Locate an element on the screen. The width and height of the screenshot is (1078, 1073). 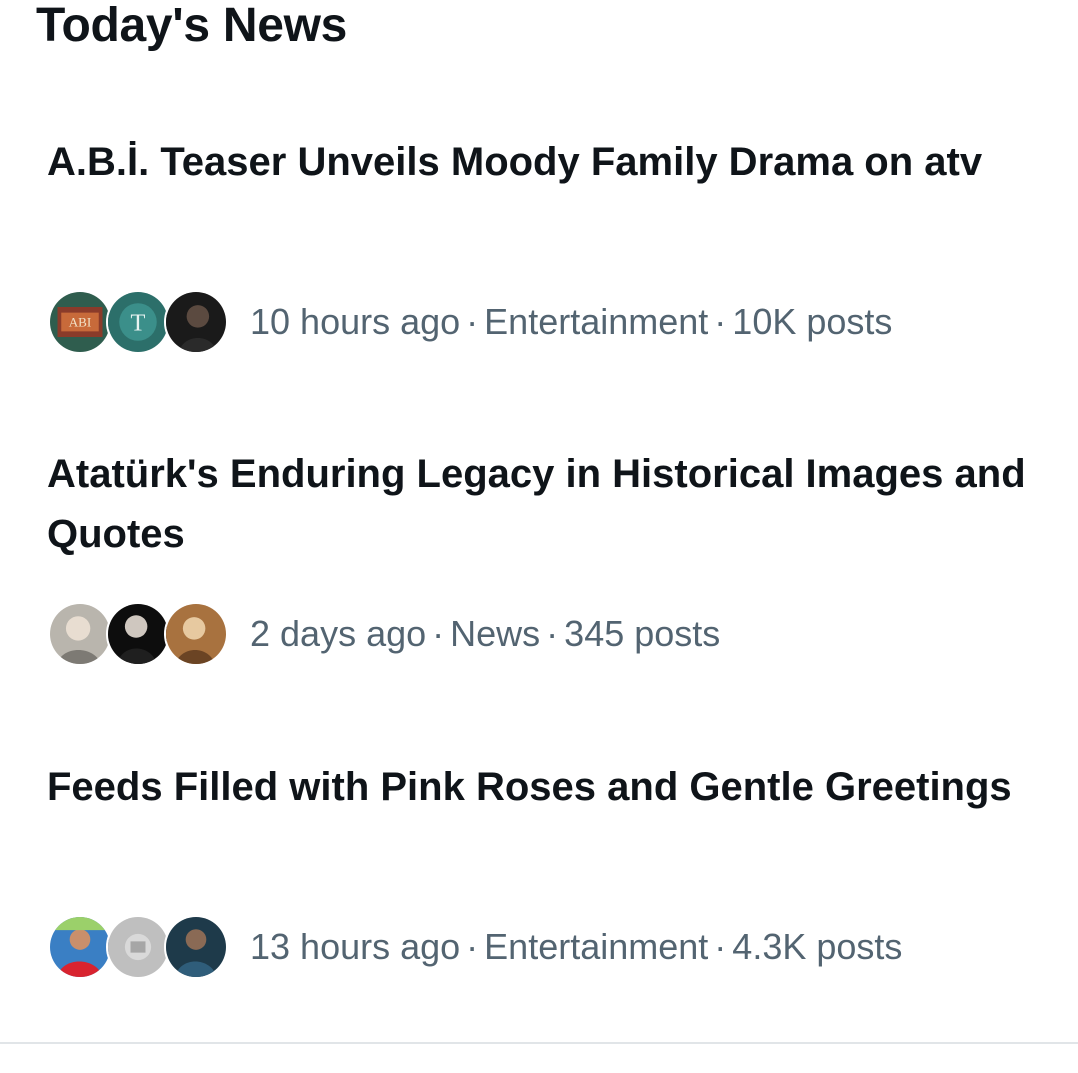
svg-text: ABI is located at coordinates (80, 322).